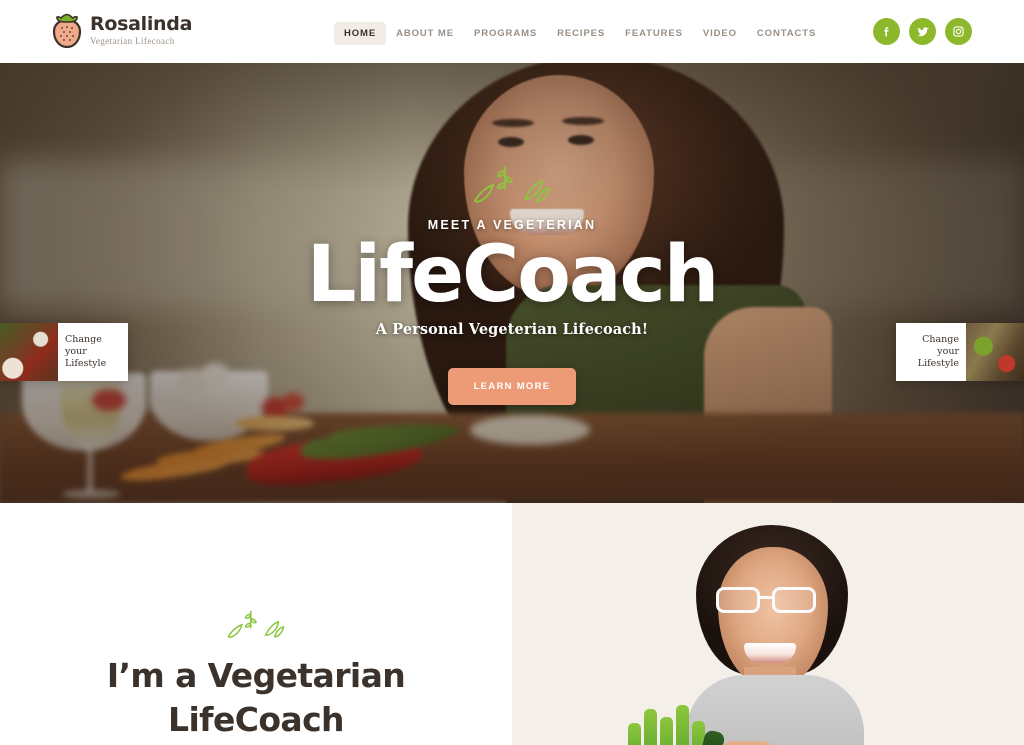 The height and width of the screenshot is (745, 1024). Describe the element at coordinates (654, 33) in the screenshot. I see `nav-item-features: FEATURES` at that location.